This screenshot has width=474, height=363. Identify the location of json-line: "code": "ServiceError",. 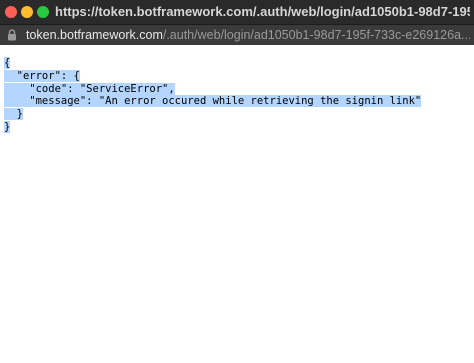
(89, 88).